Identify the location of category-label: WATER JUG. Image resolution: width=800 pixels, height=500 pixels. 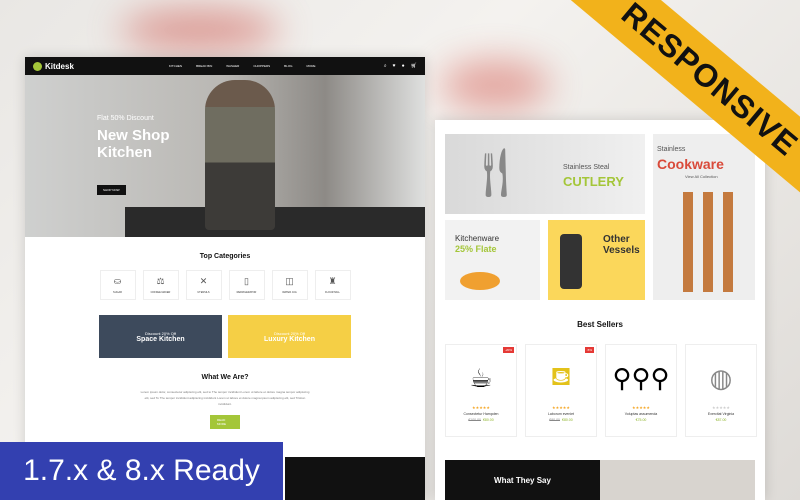
(289, 292).